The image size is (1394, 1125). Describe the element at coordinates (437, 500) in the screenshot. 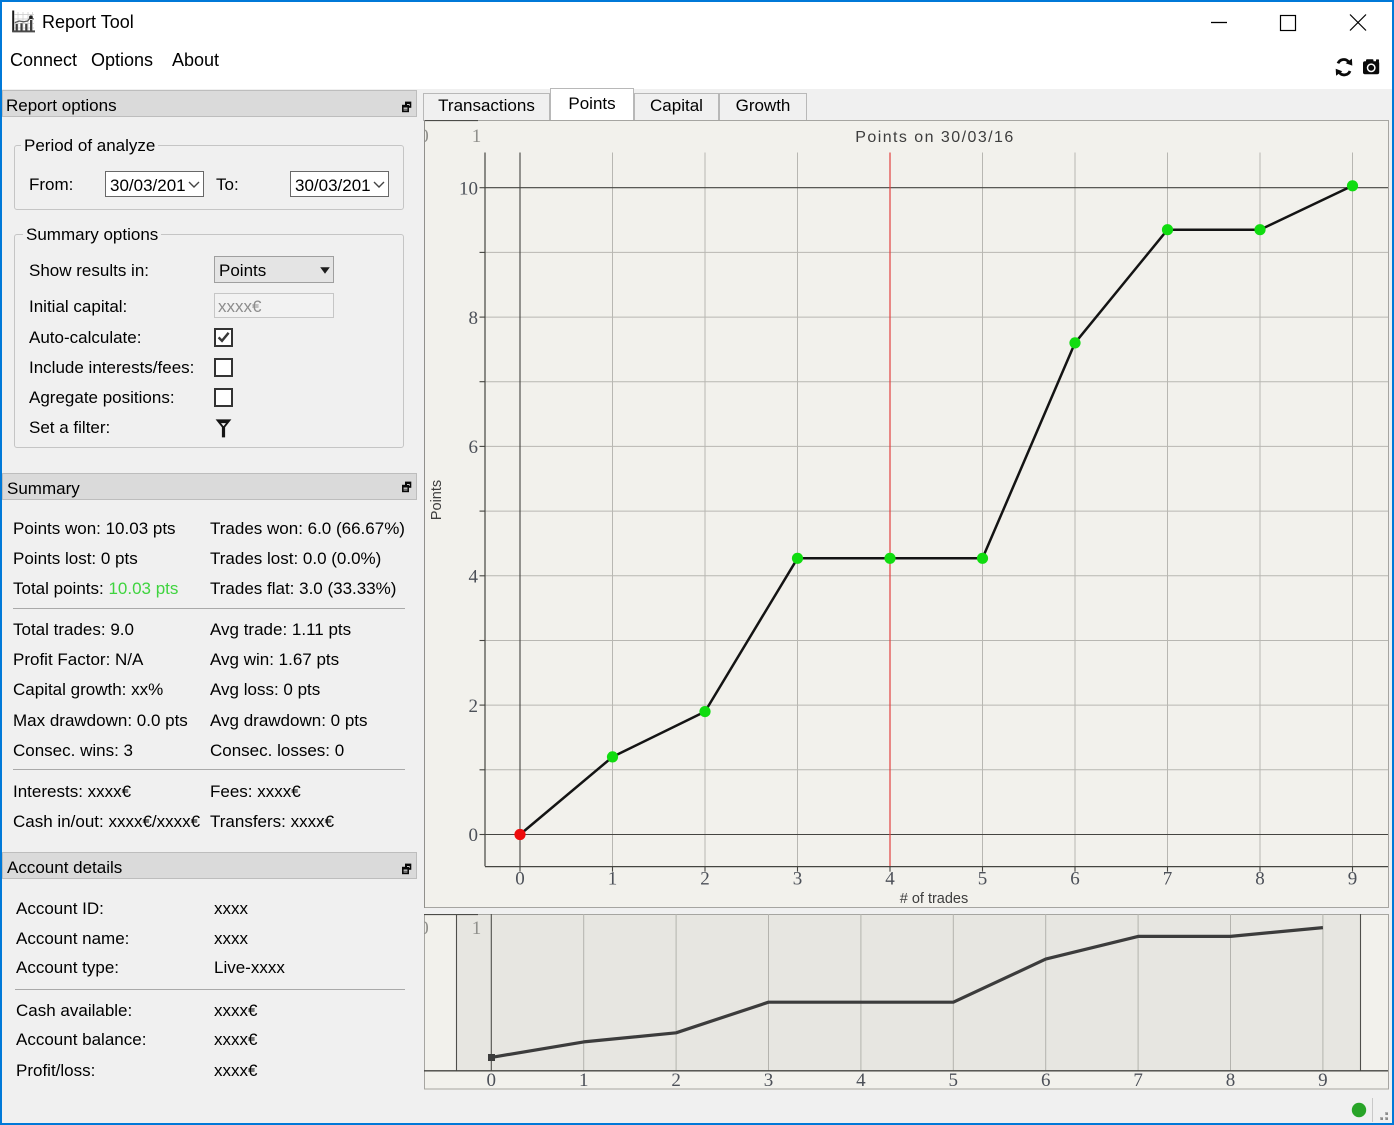

I see `svg-text: Points` at that location.